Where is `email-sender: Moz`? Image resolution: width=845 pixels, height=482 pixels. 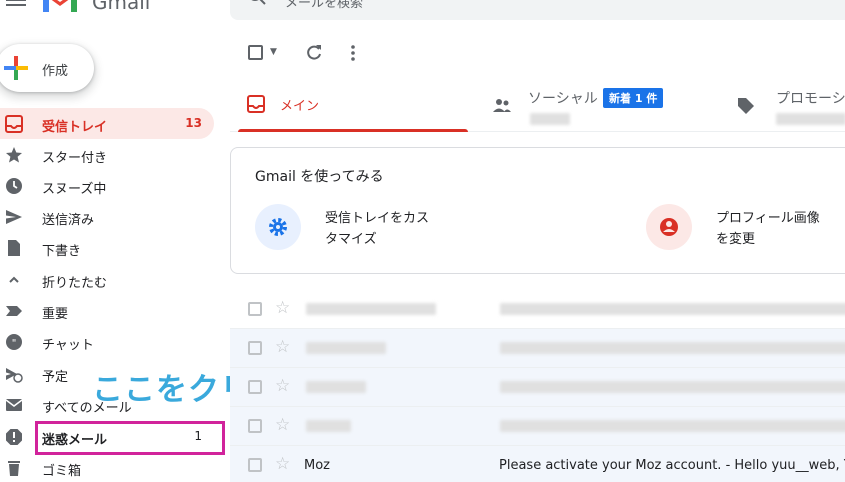 email-sender: Moz is located at coordinates (317, 465).